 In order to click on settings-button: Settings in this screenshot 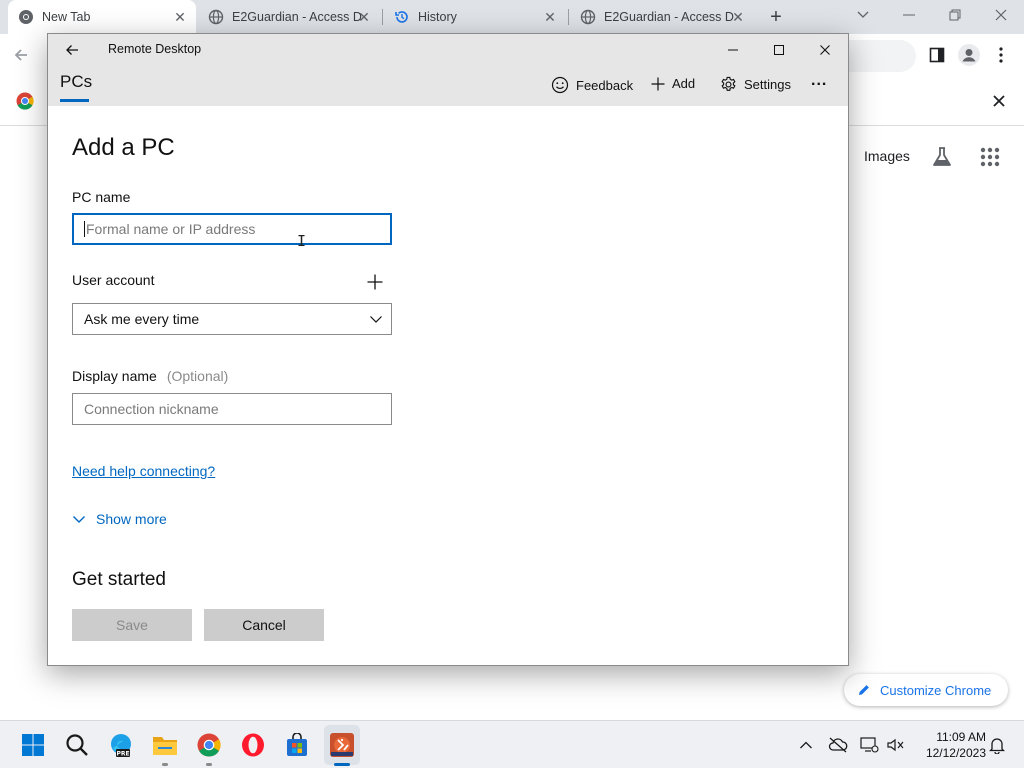, I will do `click(755, 84)`.